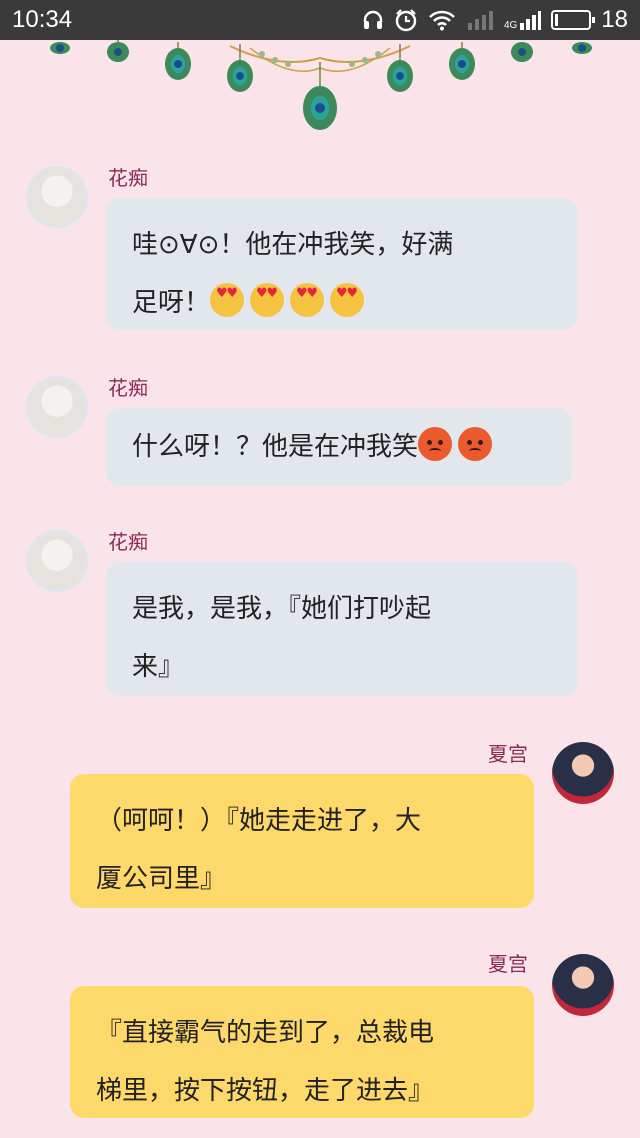 The width and height of the screenshot is (640, 1138). What do you see at coordinates (302, 1052) in the screenshot?
I see `message-bubble: 『直接霸气的走到了，总裁电 梯里，按下按钮，走了进去』` at bounding box center [302, 1052].